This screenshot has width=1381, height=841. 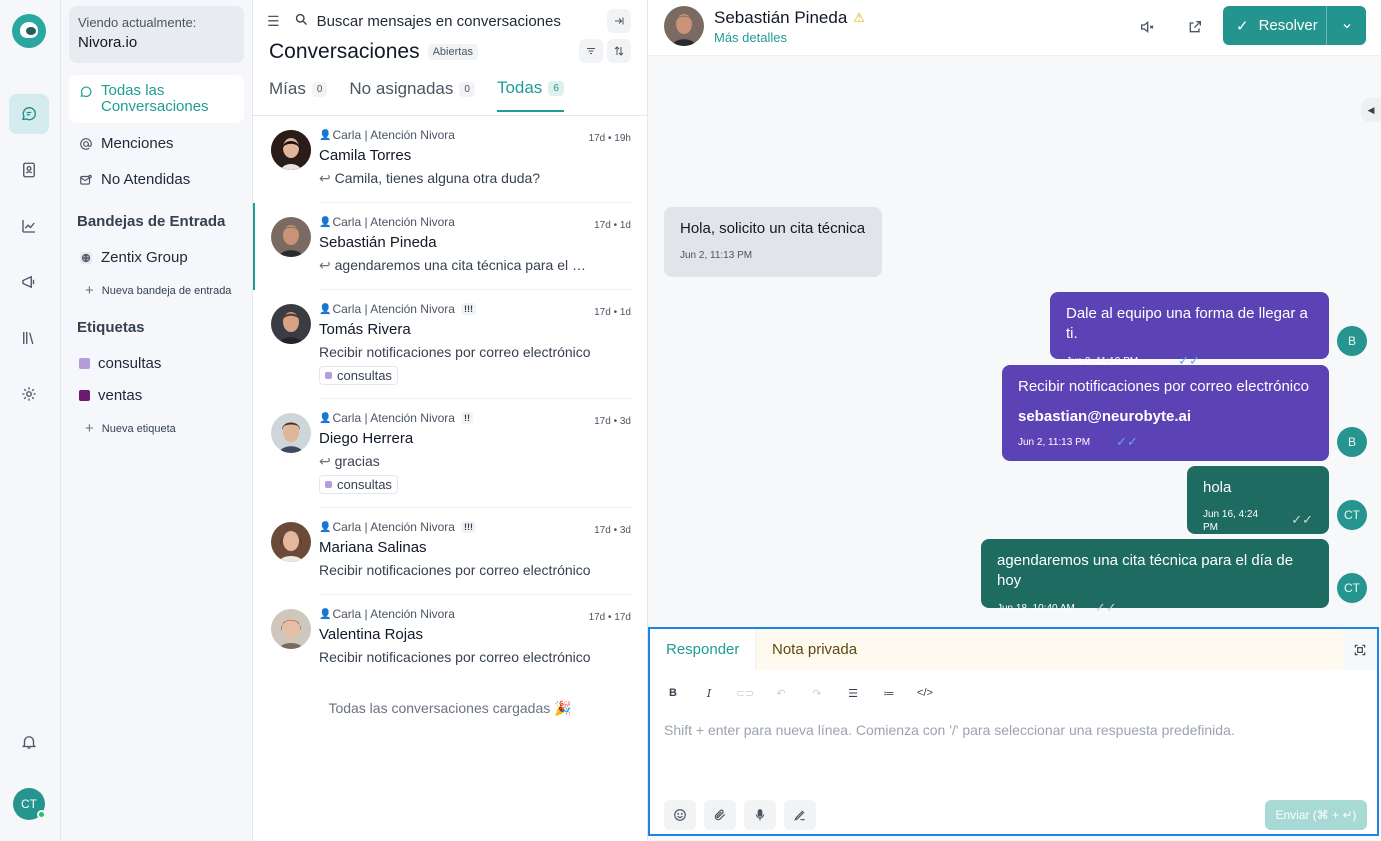 What do you see at coordinates (86, 144) in the screenshot?
I see `at-sign-icon` at bounding box center [86, 144].